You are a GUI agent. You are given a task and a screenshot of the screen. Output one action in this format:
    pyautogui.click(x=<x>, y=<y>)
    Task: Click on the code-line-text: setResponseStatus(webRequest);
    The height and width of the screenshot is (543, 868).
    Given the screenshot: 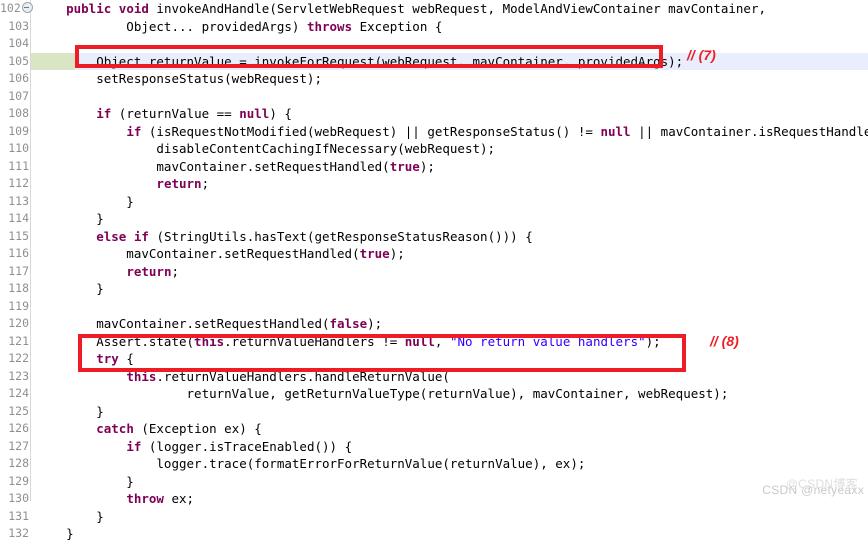 What is the action you would take?
    pyautogui.click(x=176, y=79)
    